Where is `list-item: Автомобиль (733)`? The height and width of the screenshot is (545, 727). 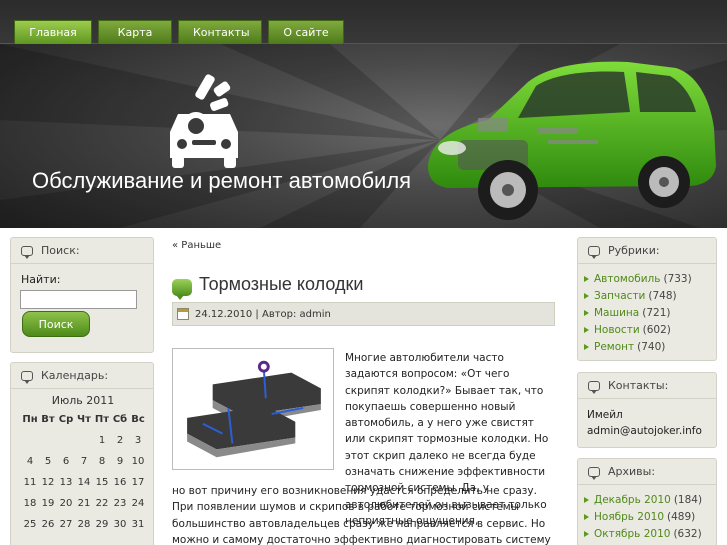 list-item: Автомобиль (733) is located at coordinates (650, 278).